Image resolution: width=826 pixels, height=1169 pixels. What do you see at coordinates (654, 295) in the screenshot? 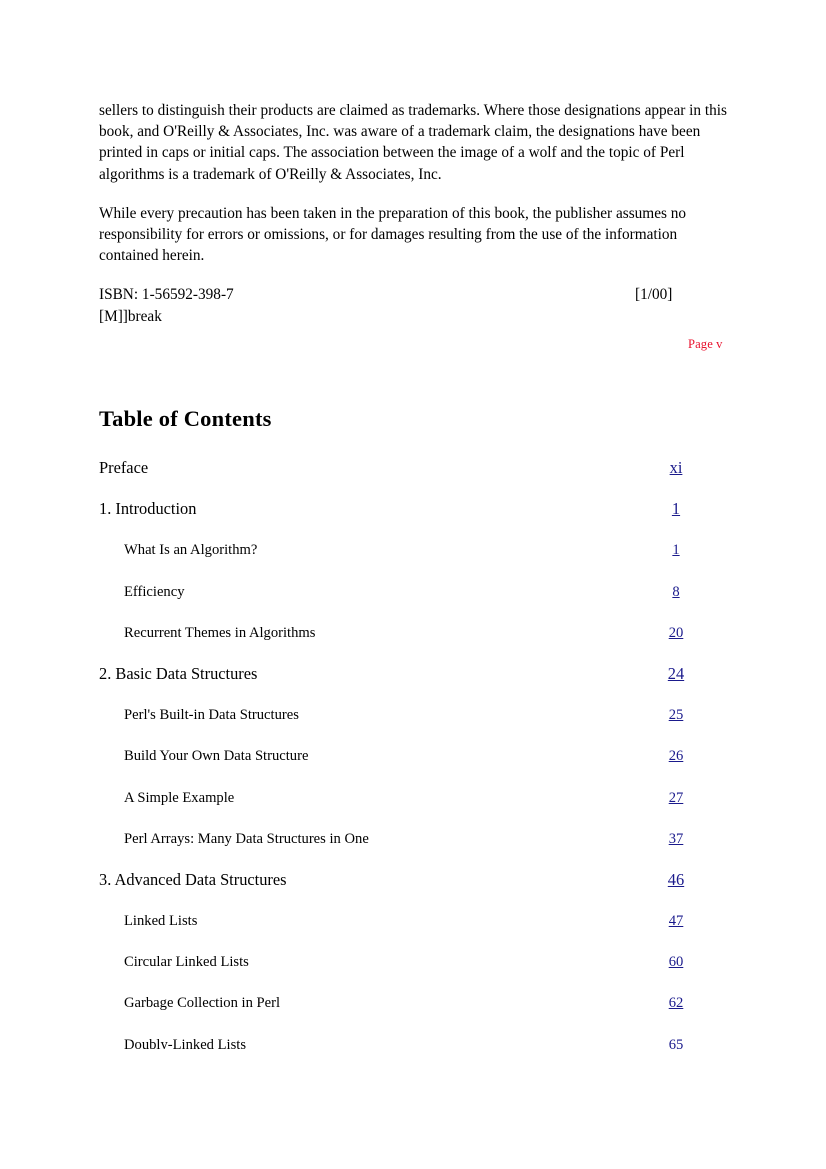
I see `print-date: [1/00]` at bounding box center [654, 295].